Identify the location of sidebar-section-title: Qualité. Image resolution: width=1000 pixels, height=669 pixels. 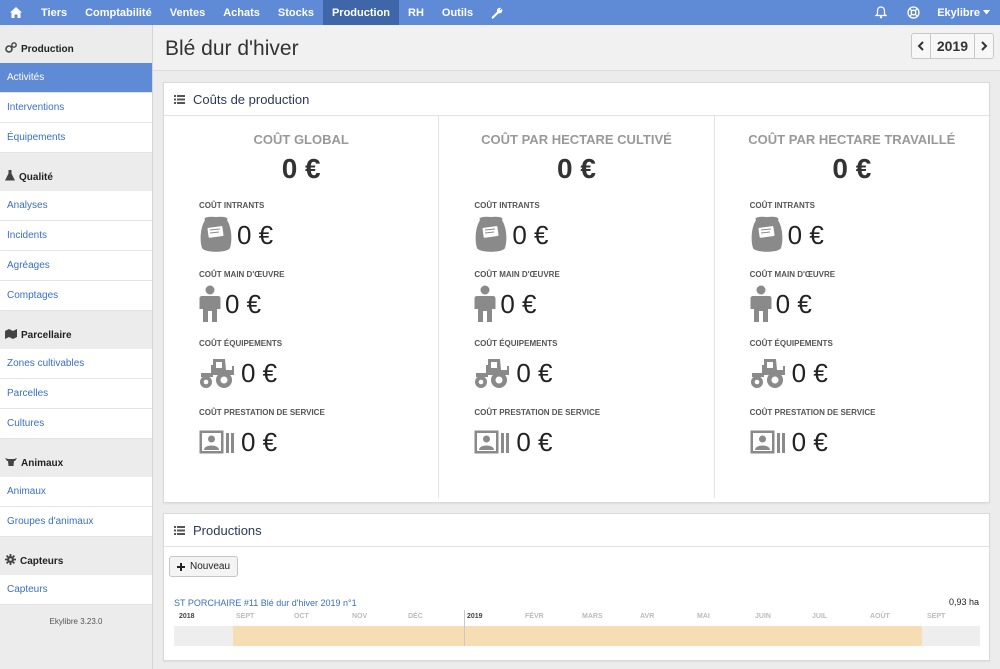
(36, 177).